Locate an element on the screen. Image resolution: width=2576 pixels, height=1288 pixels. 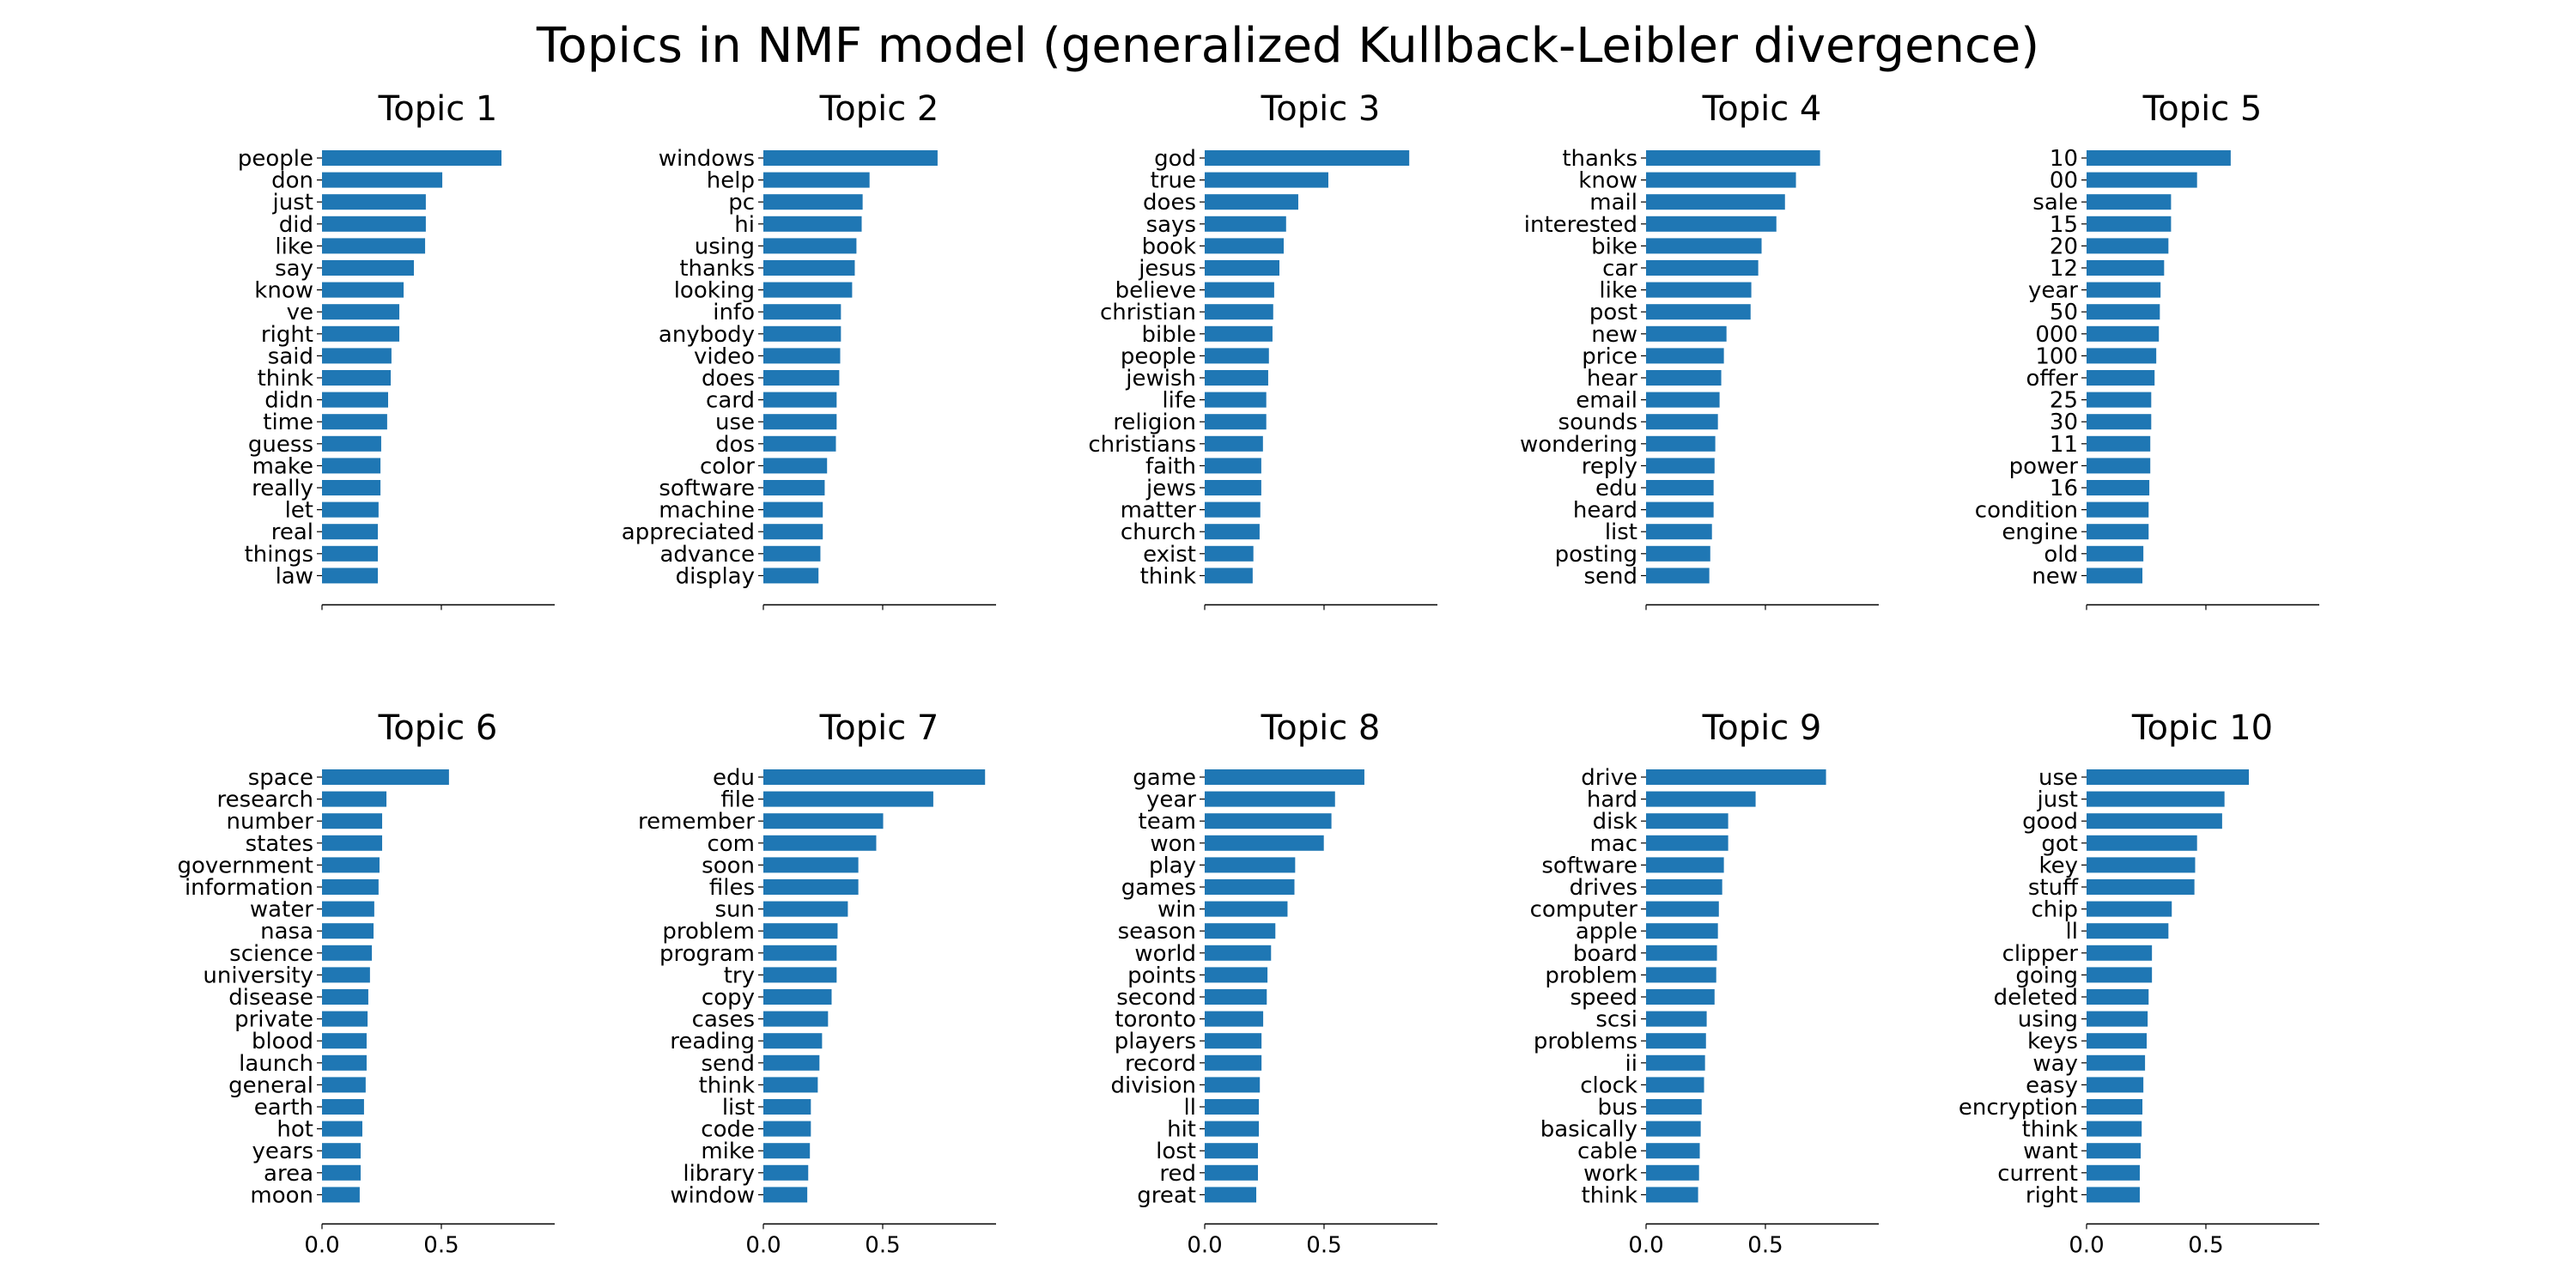
subplot-title: Topic 3 is located at coordinates (1321, 109).